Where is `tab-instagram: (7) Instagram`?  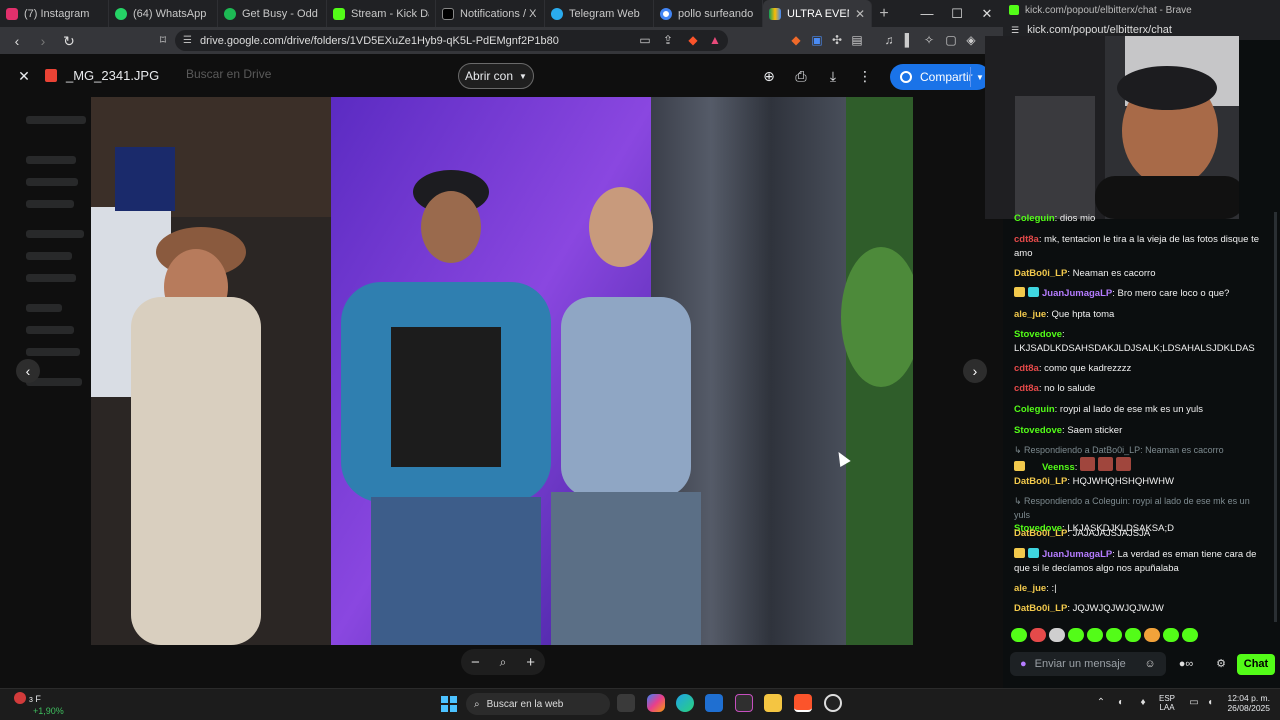
tab-instagram: (7) Instagram is located at coordinates (54, 13).